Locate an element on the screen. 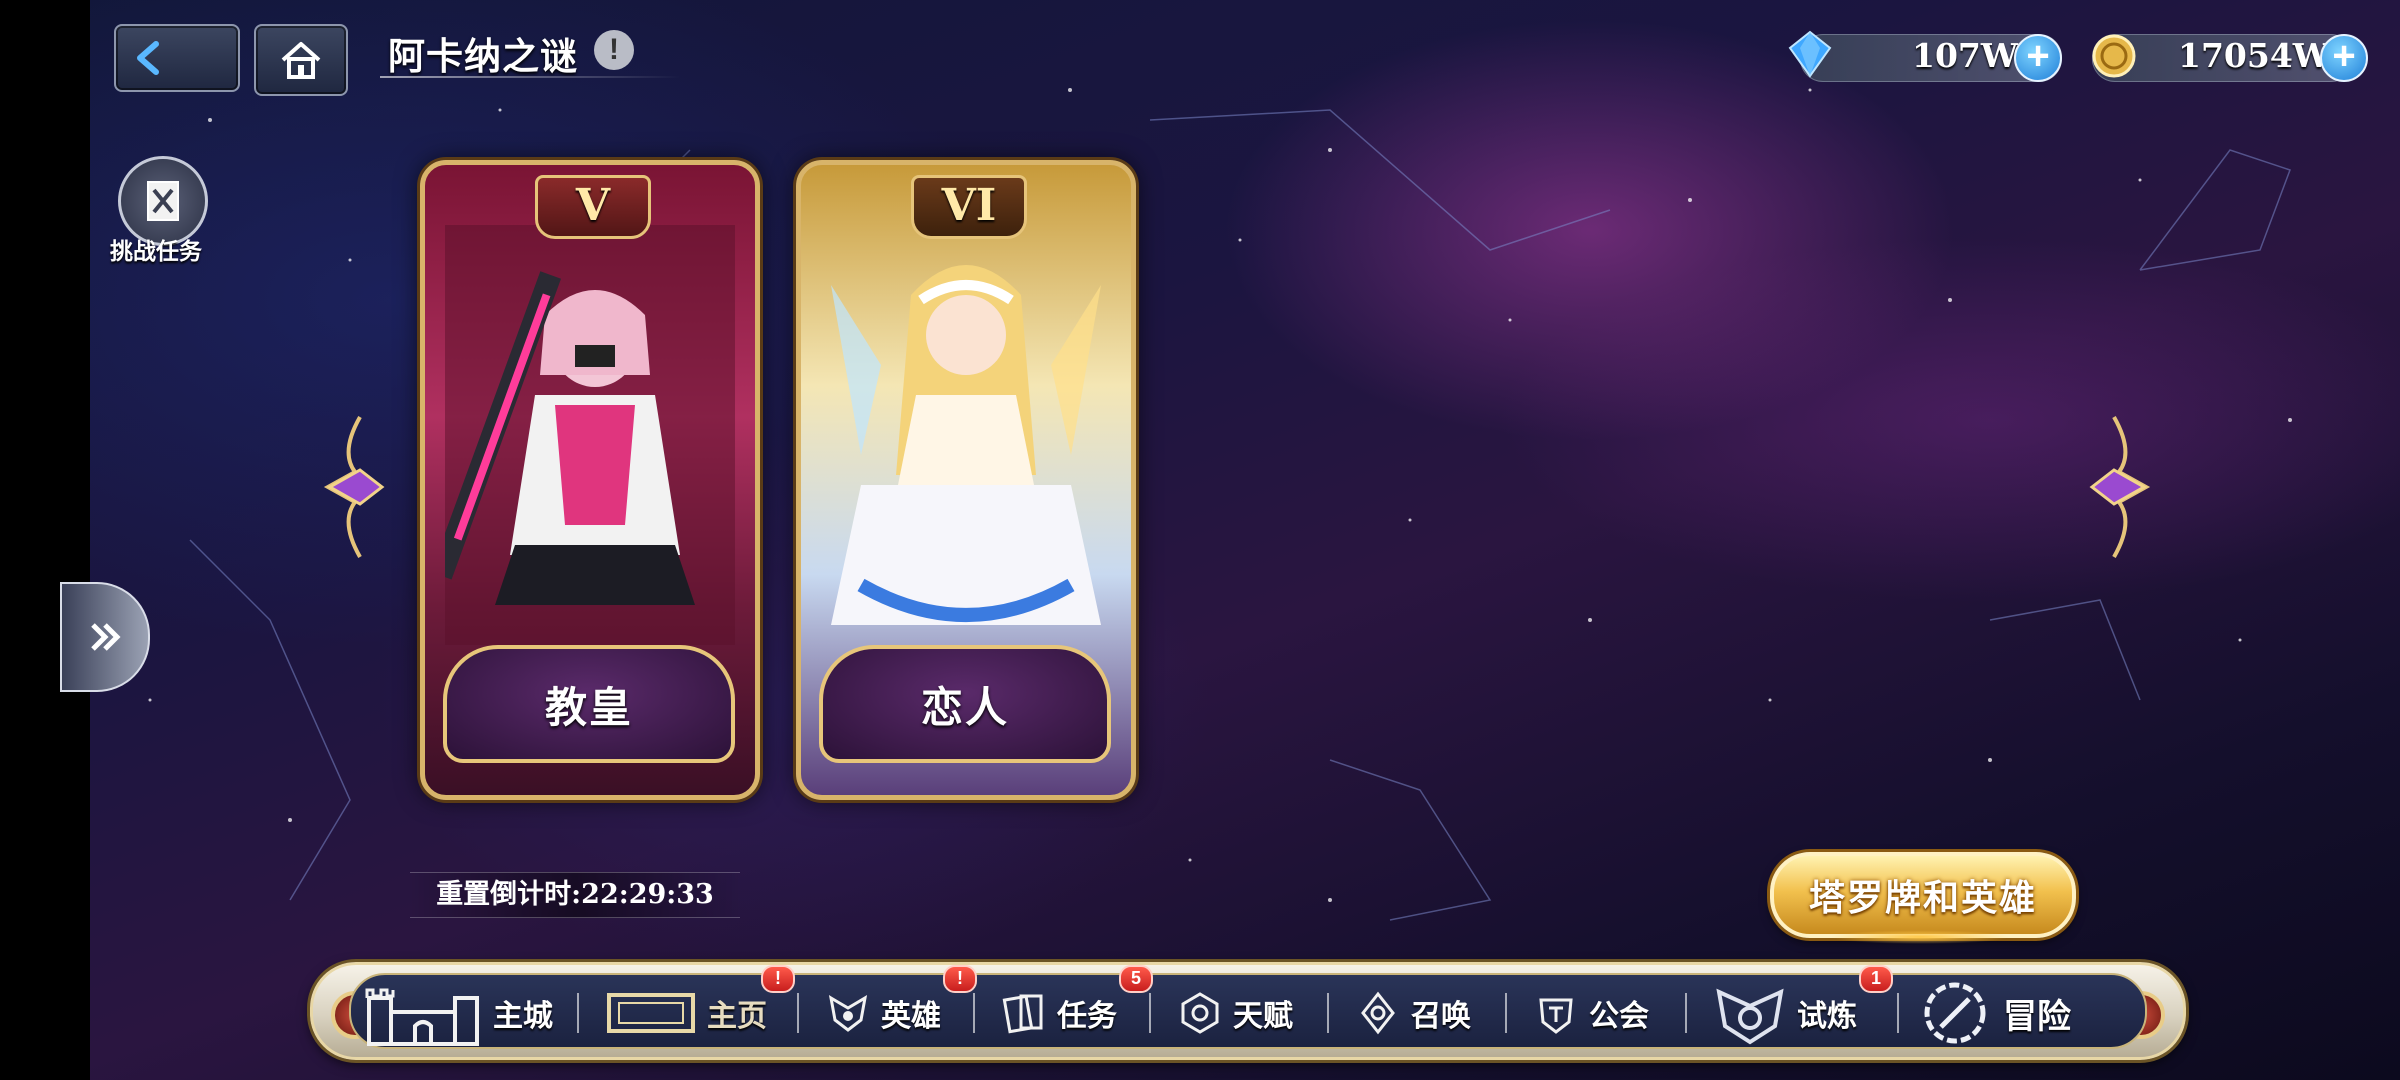  gold-coin-icon is located at coordinates (2114, 56).